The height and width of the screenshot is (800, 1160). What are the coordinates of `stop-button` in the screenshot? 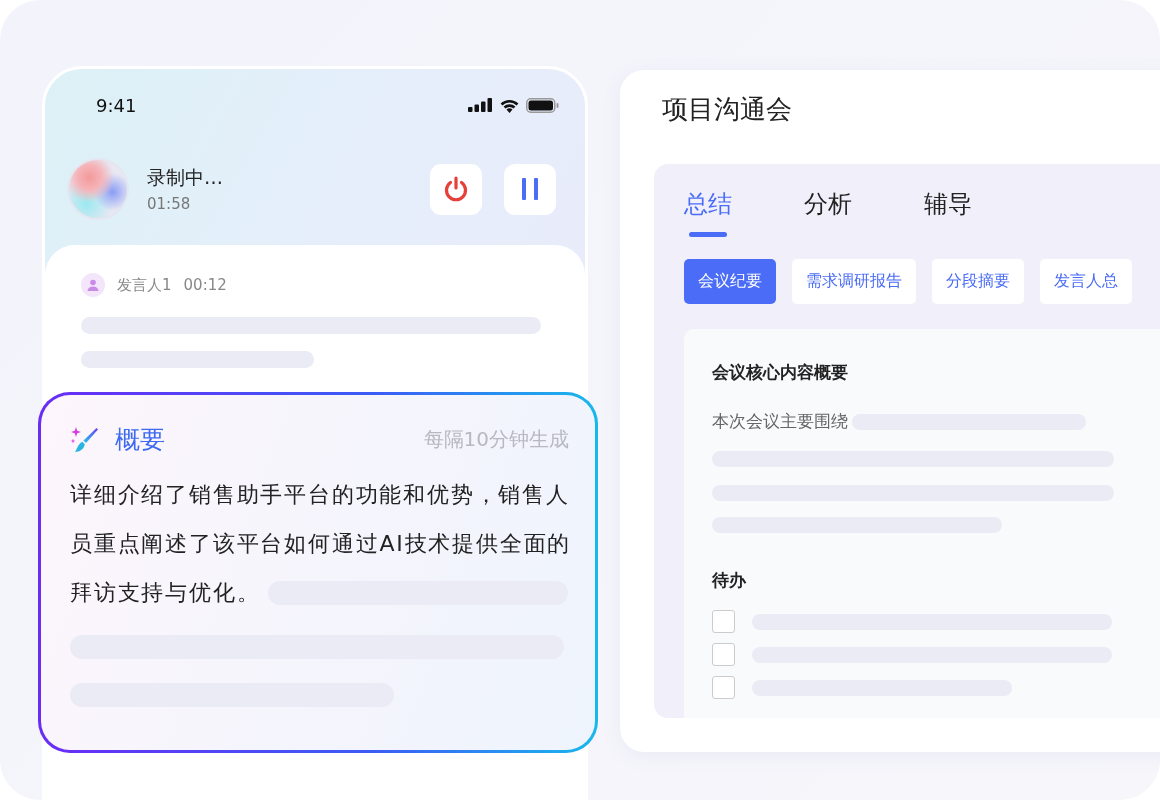 It's located at (456, 189).